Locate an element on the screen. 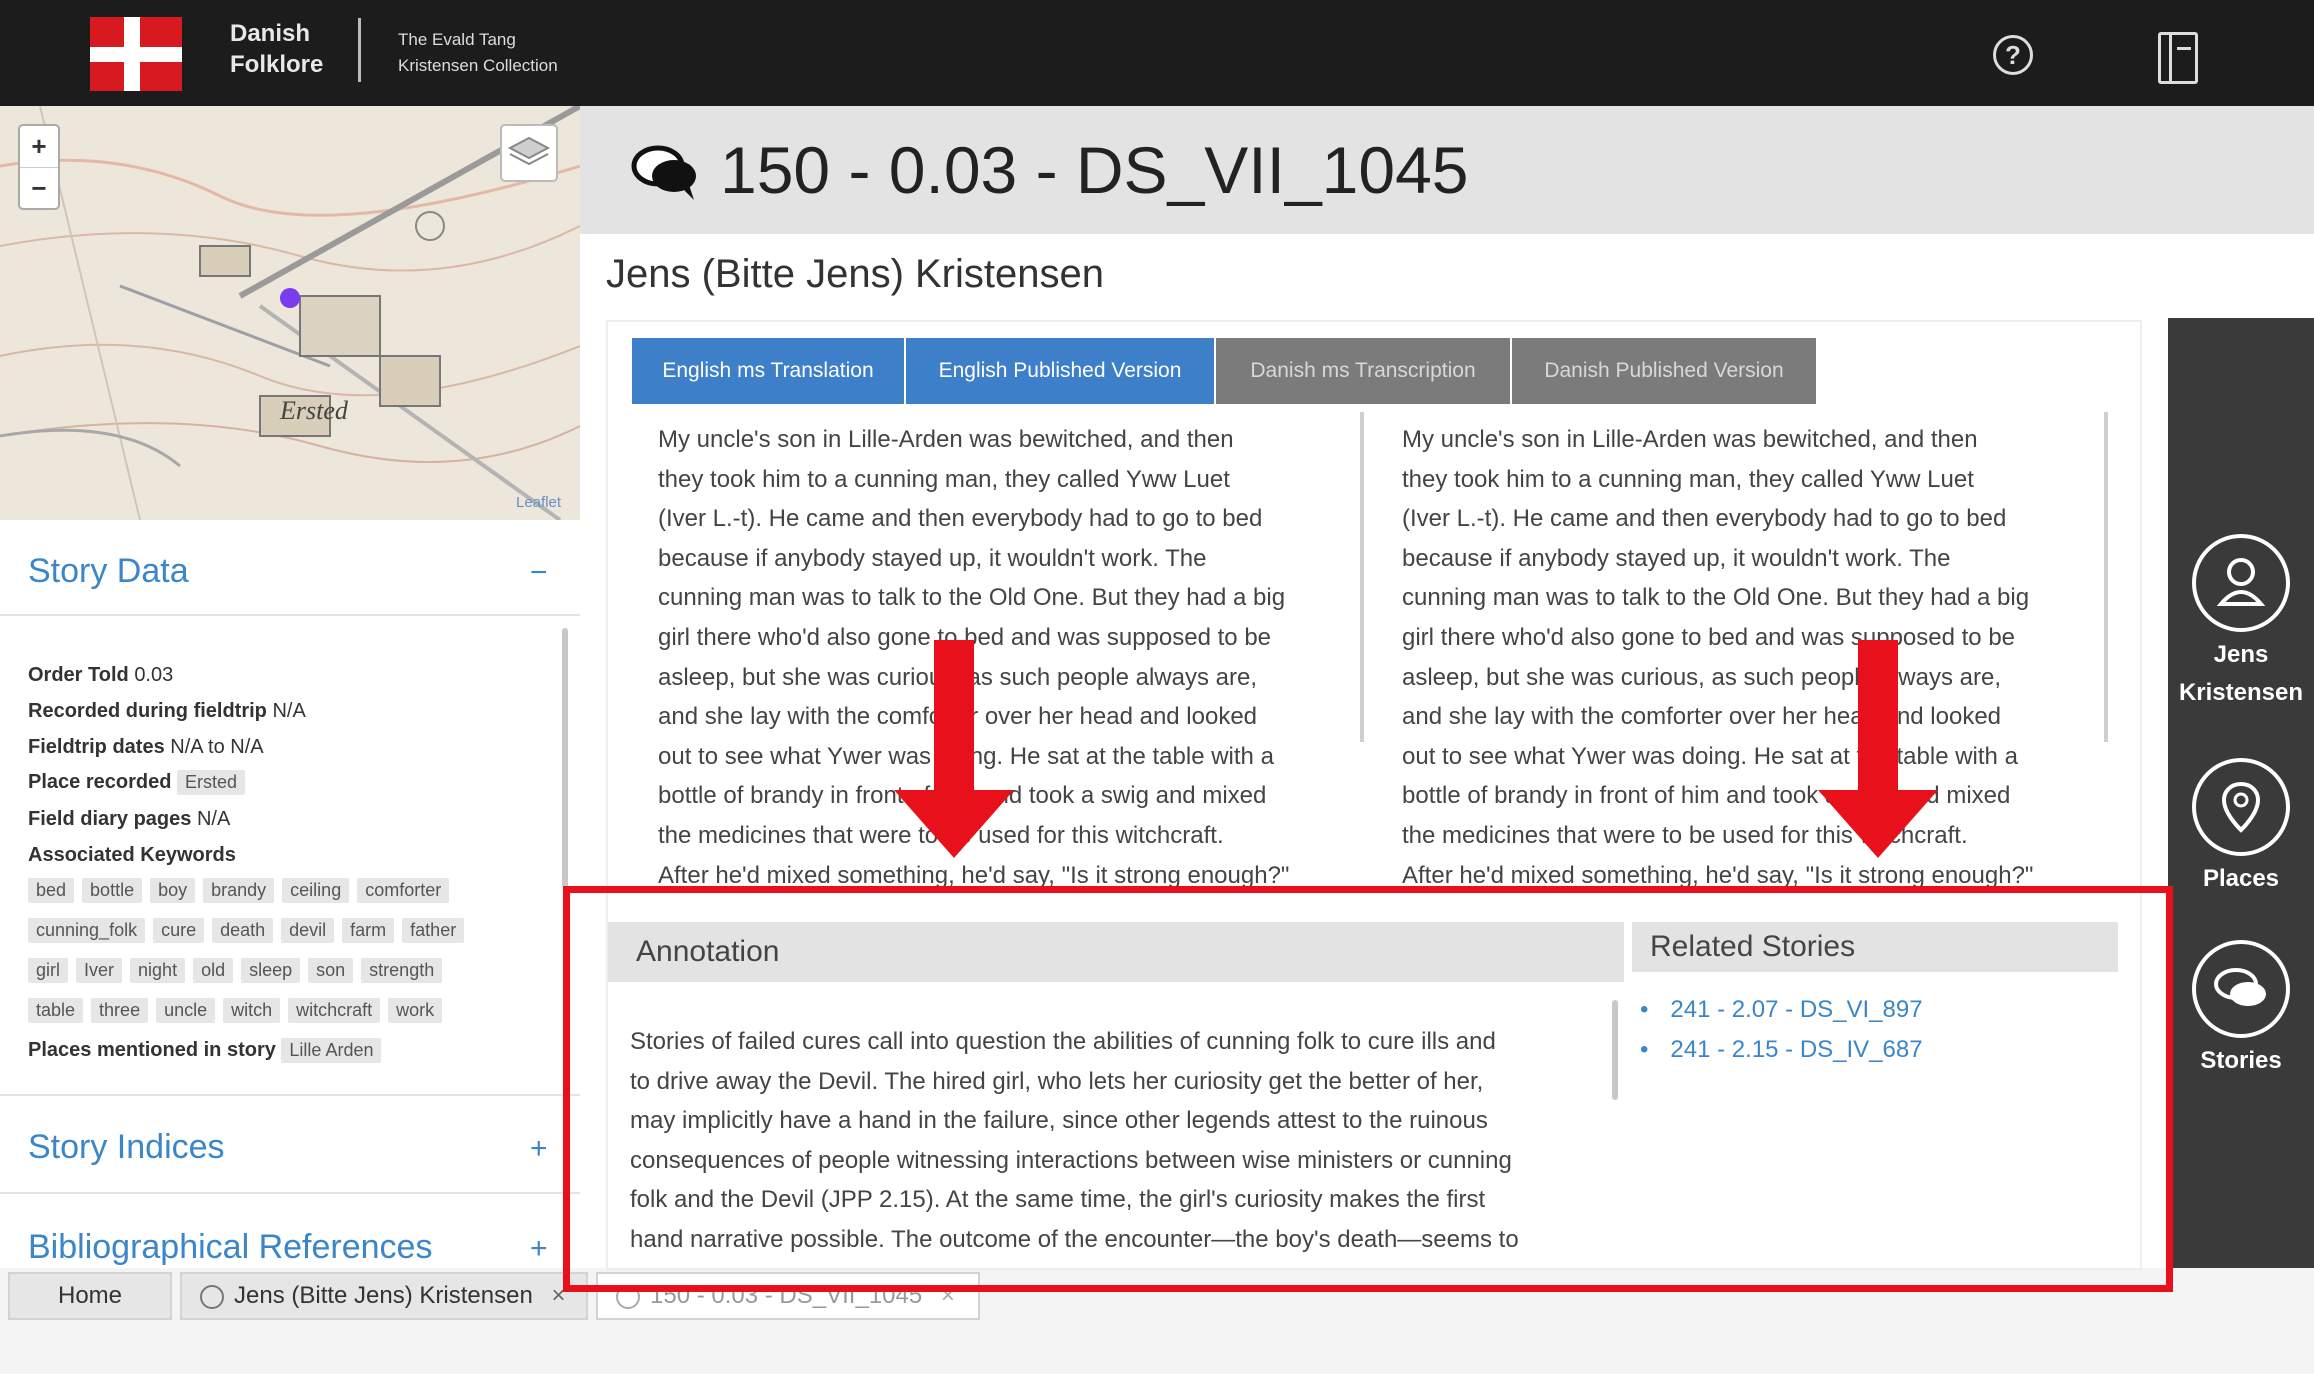 This screenshot has height=1374, width=2314. story-data-header: Story Data − is located at coordinates (290, 568).